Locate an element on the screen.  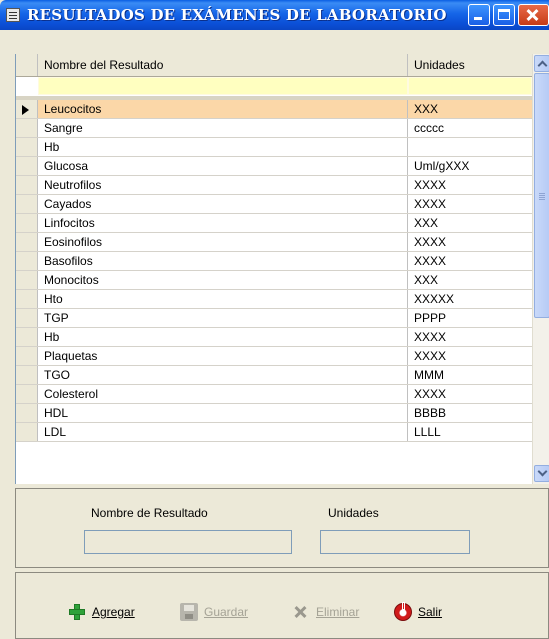
table-row: Monocitos XXX is located at coordinates (274, 280).